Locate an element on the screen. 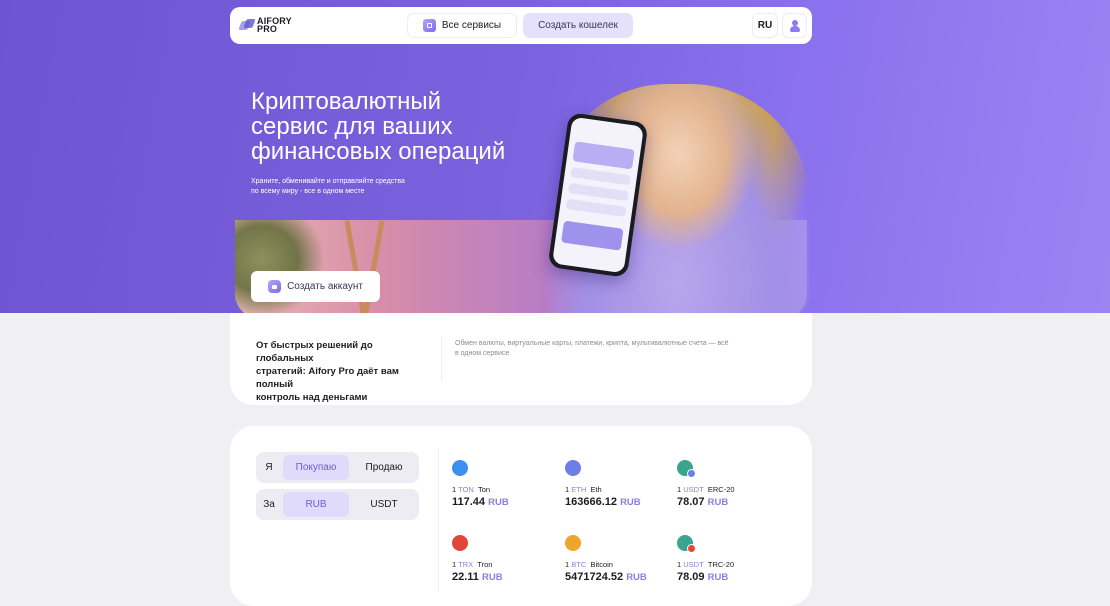 The height and width of the screenshot is (606, 1110). action-toggle-label: Я is located at coordinates (269, 467).